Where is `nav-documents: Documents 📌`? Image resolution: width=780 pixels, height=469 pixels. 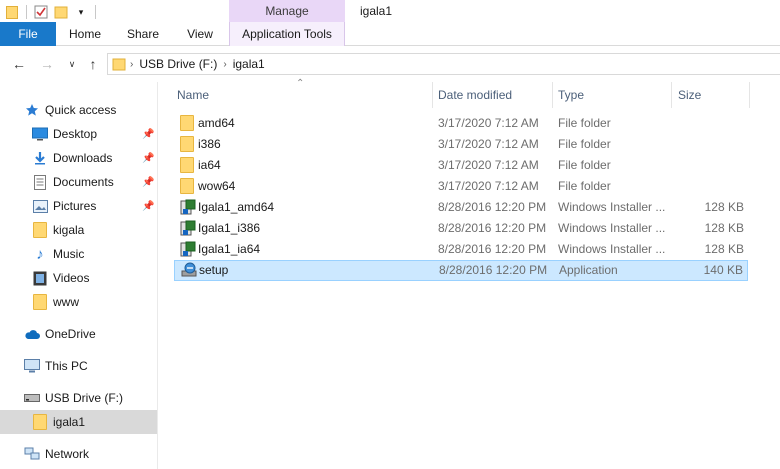
nav-documents: Documents 📌 is located at coordinates (78, 182).